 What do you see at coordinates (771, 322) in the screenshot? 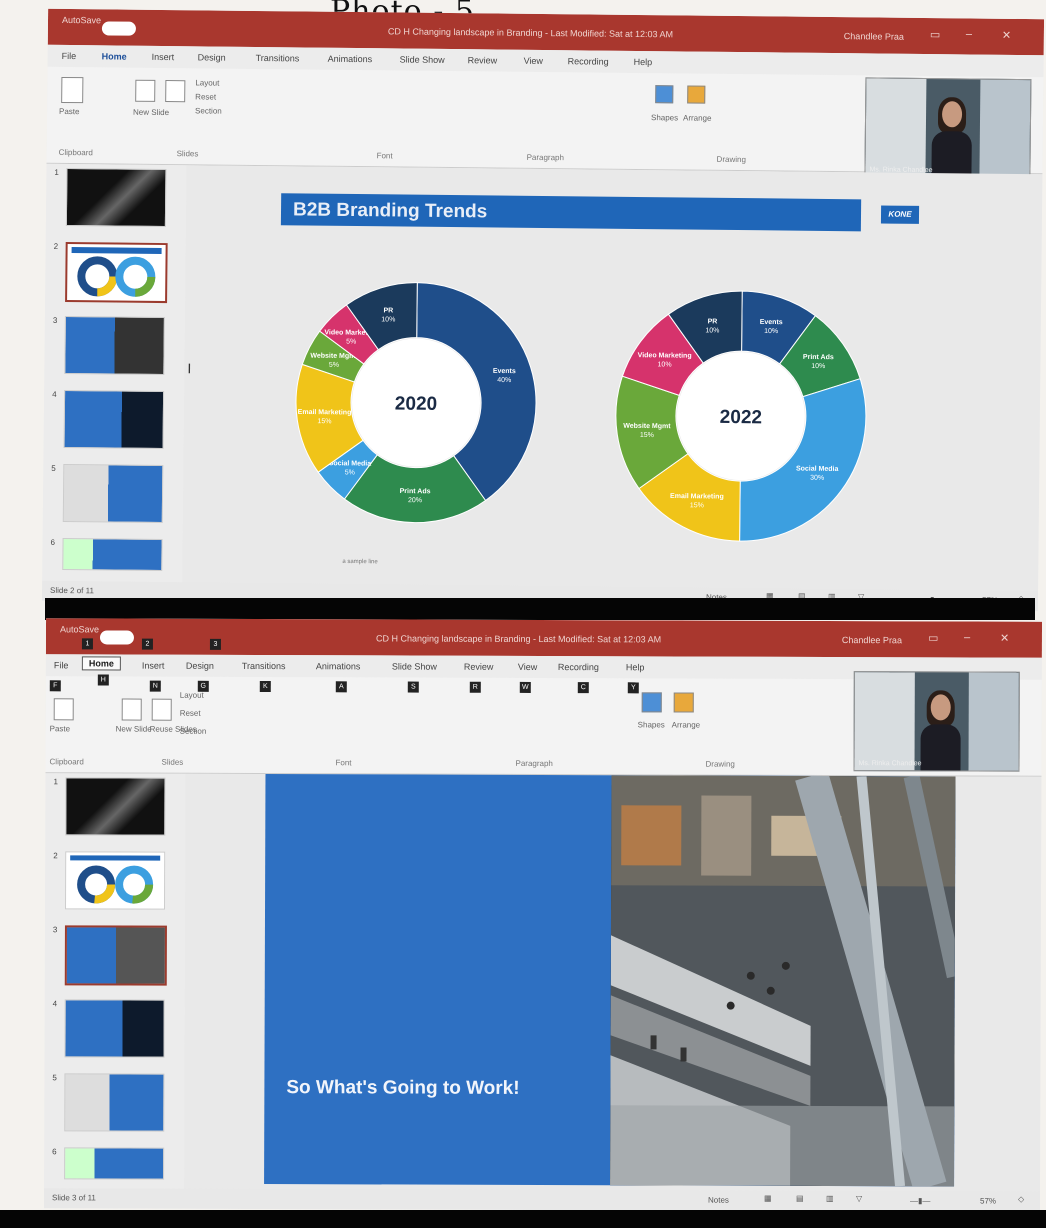
I see `slice-label: Events` at bounding box center [771, 322].